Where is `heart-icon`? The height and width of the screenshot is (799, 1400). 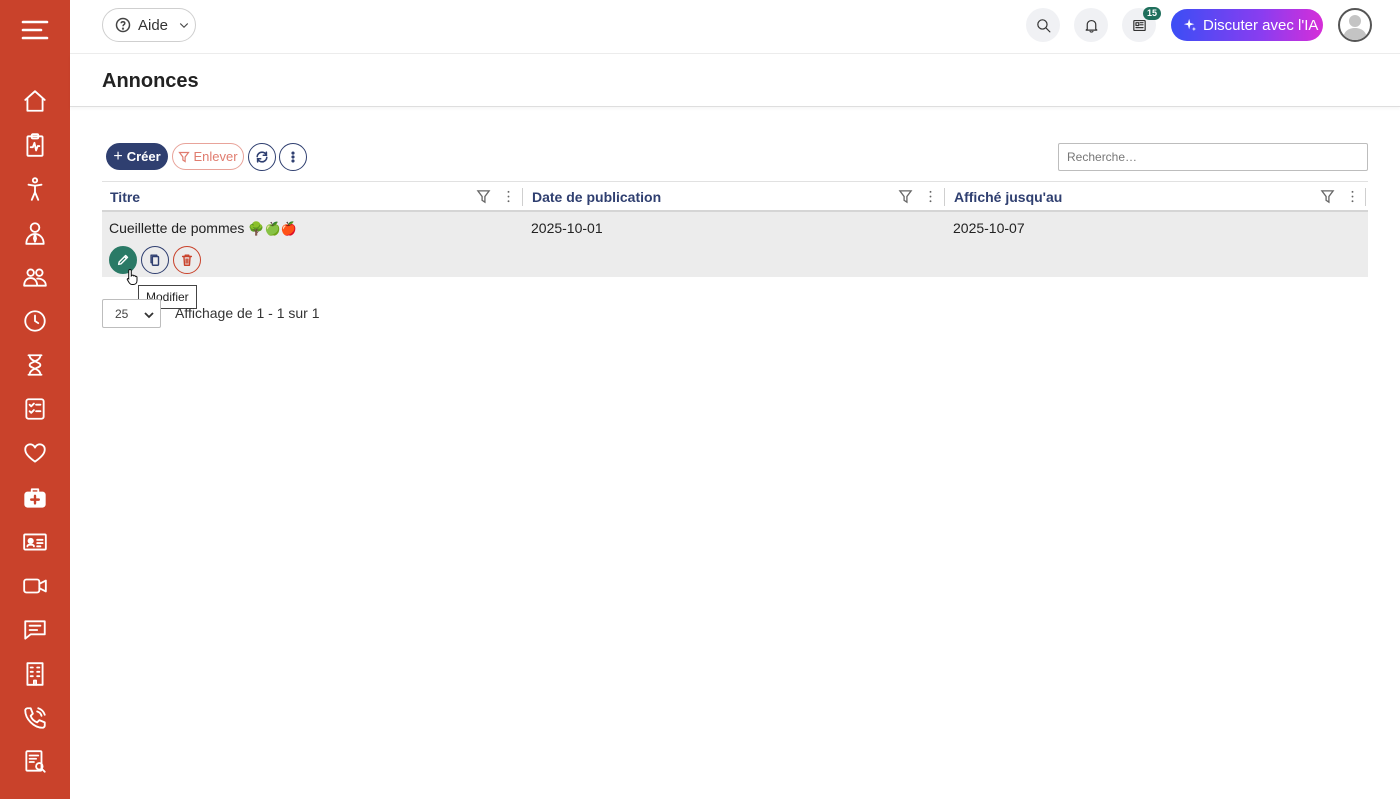
heart-icon is located at coordinates (35, 453).